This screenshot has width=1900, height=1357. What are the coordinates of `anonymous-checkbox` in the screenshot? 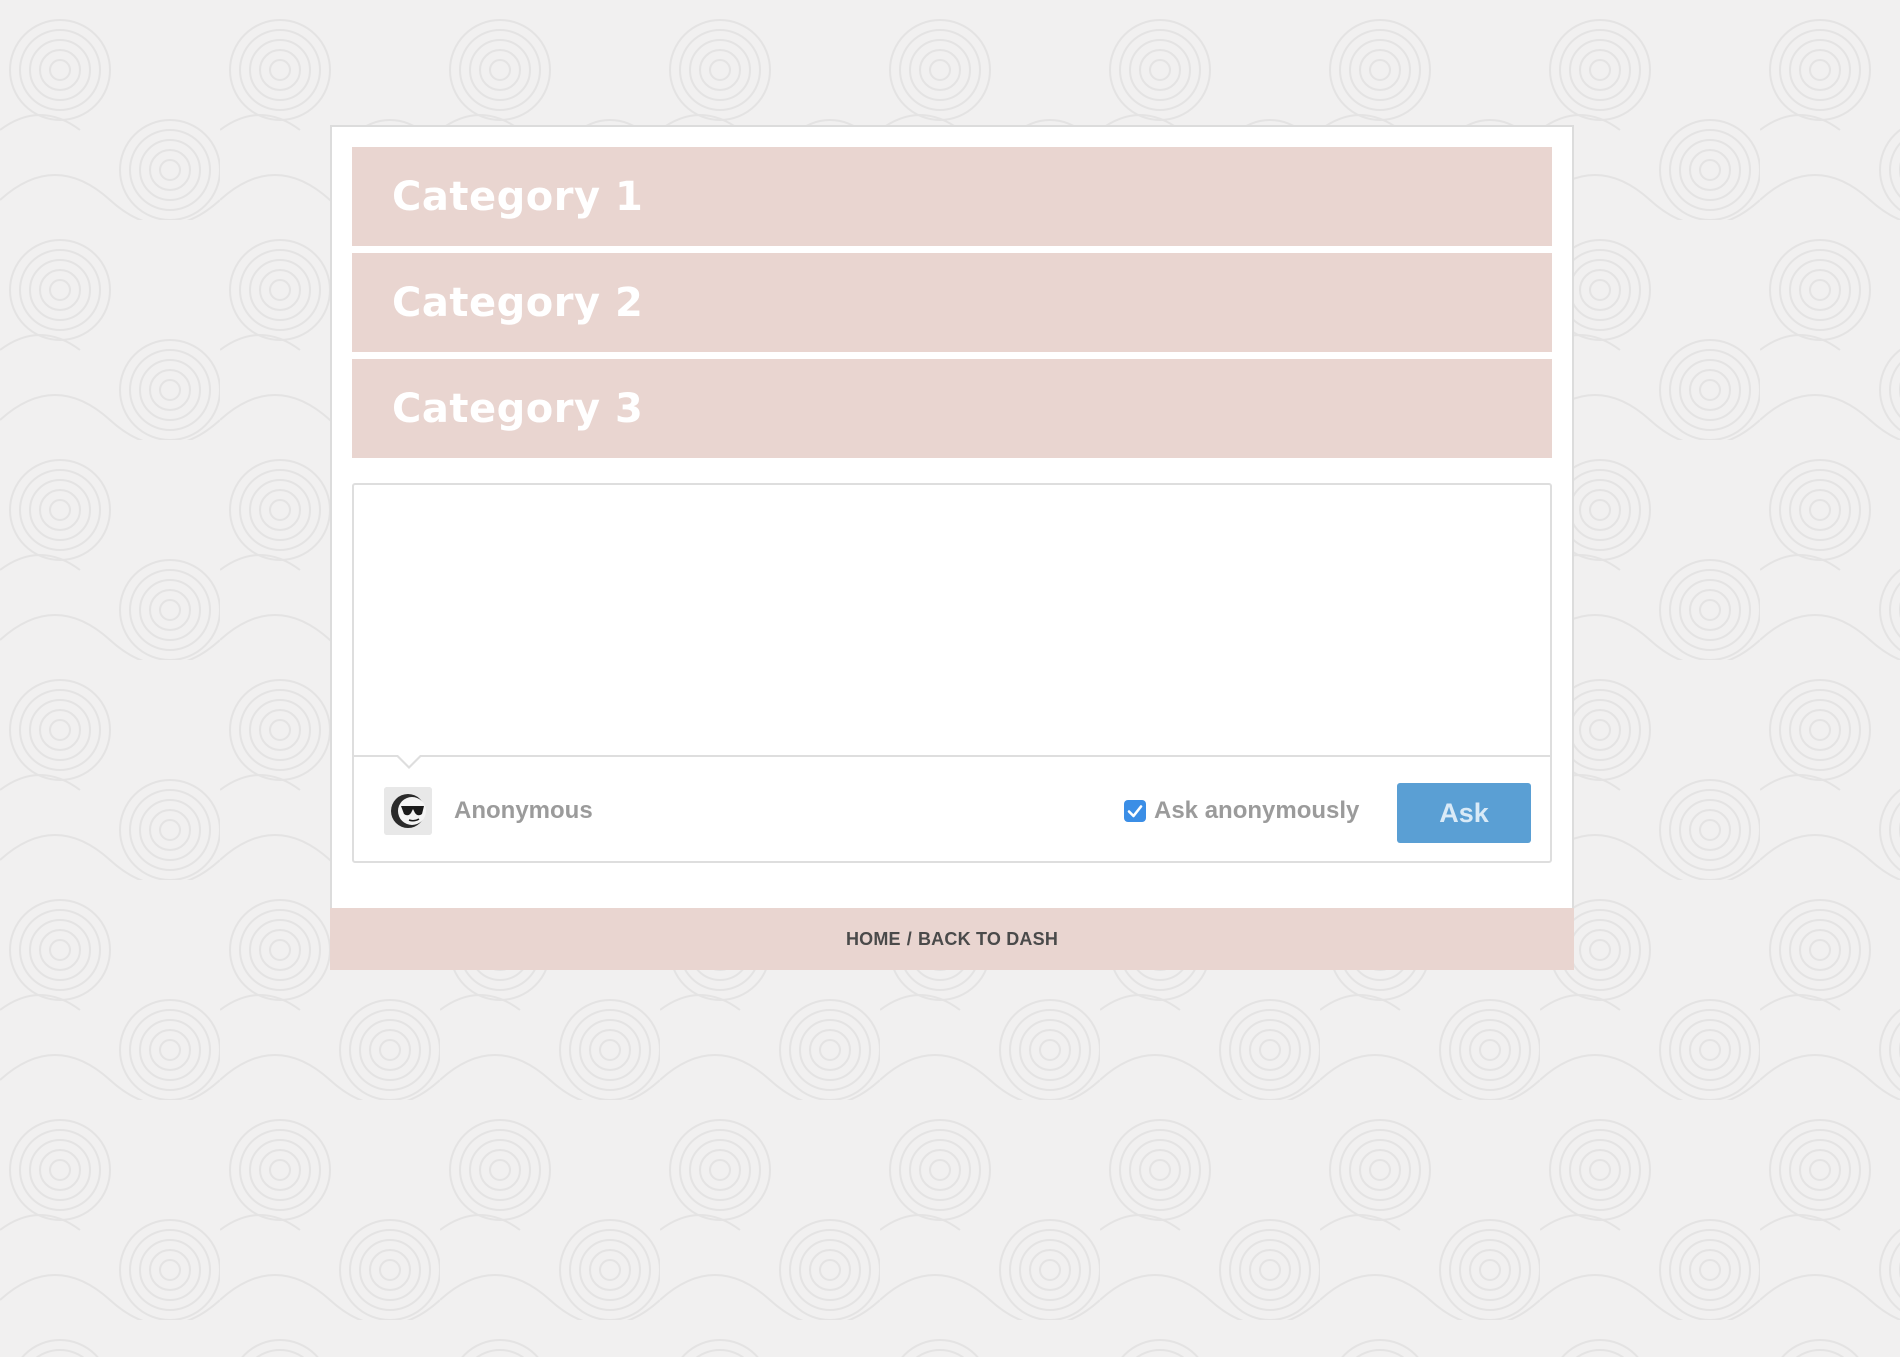 It's located at (1135, 811).